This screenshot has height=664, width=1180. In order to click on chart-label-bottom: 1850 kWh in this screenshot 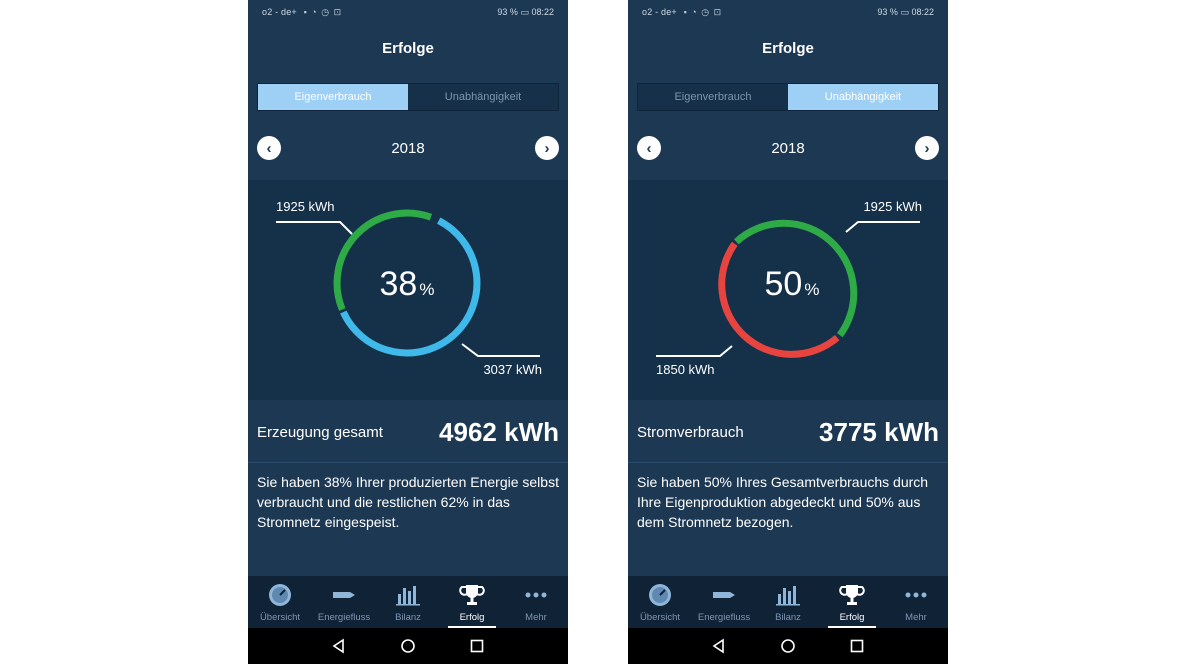, I will do `click(685, 369)`.